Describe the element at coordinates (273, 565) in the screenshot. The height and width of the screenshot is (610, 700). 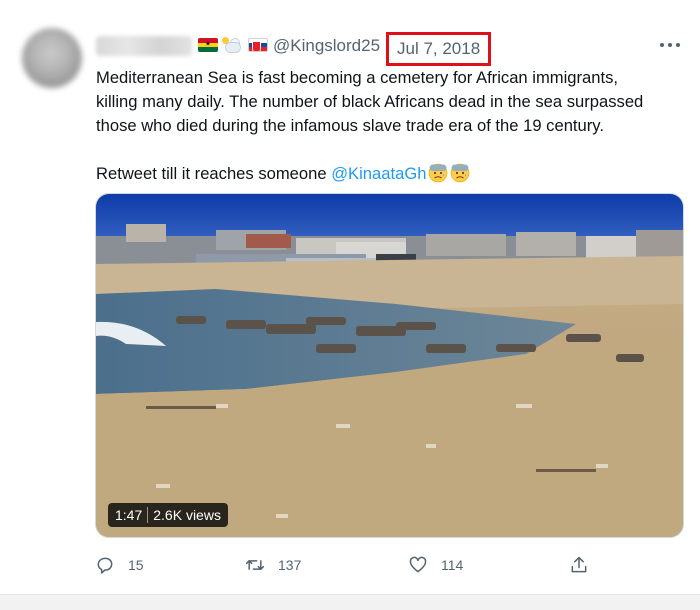
I see `retweet-button: 137` at that location.